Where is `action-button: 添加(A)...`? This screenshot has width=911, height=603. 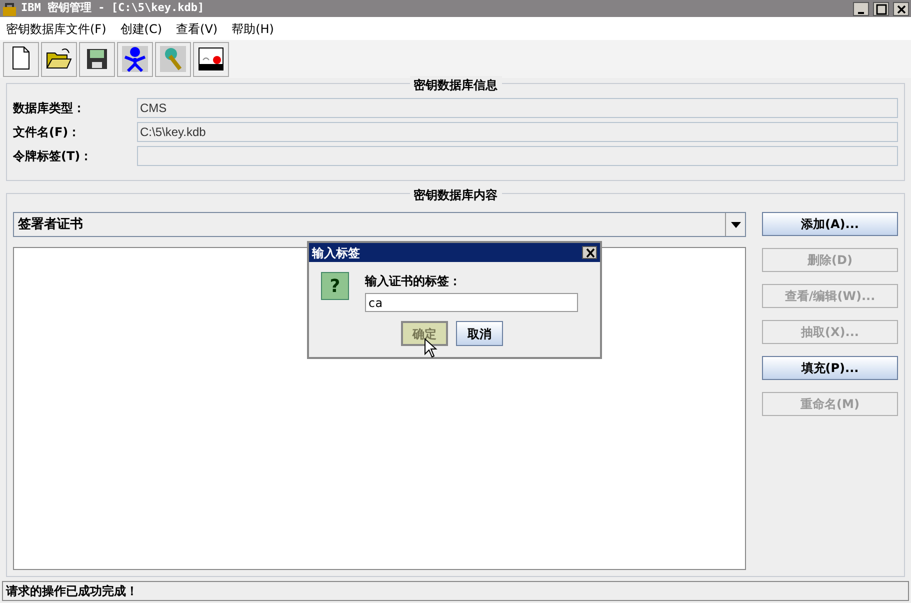
action-button: 添加(A)... is located at coordinates (830, 224).